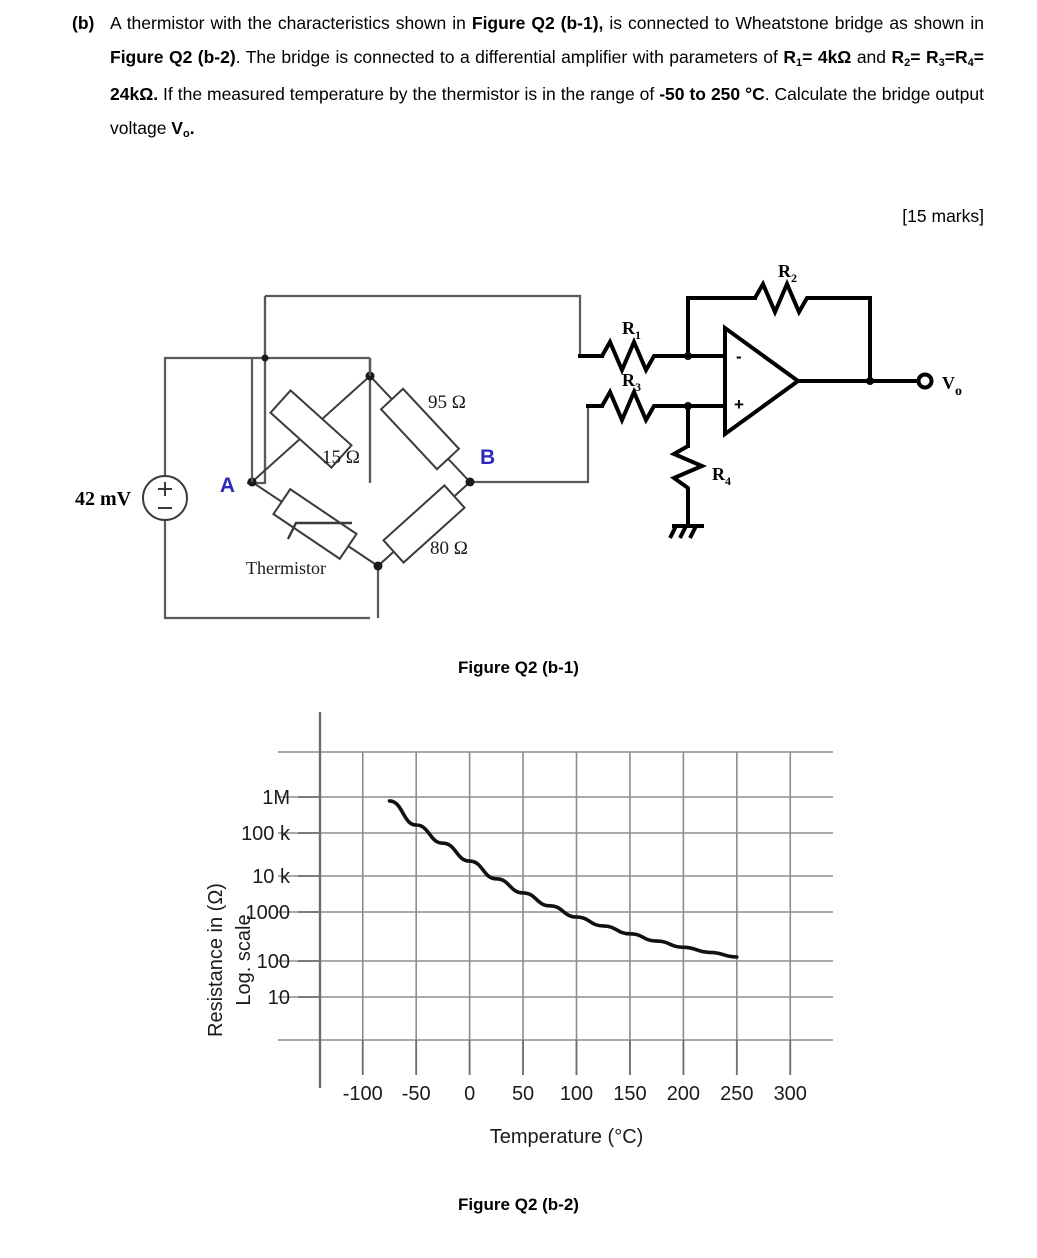 This screenshot has height=1258, width=1037. I want to click on wire-top-to-r1, so click(423, 325).